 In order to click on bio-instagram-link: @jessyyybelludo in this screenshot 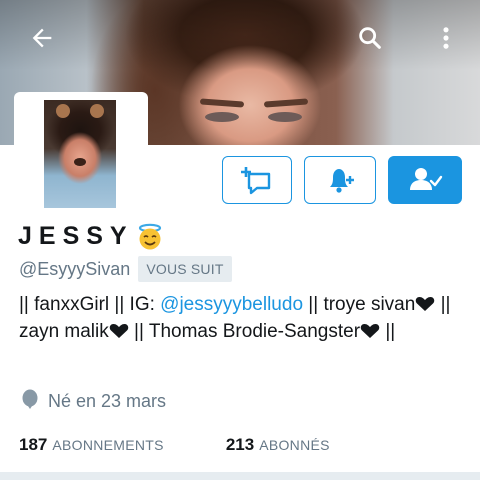, I will do `click(231, 304)`.